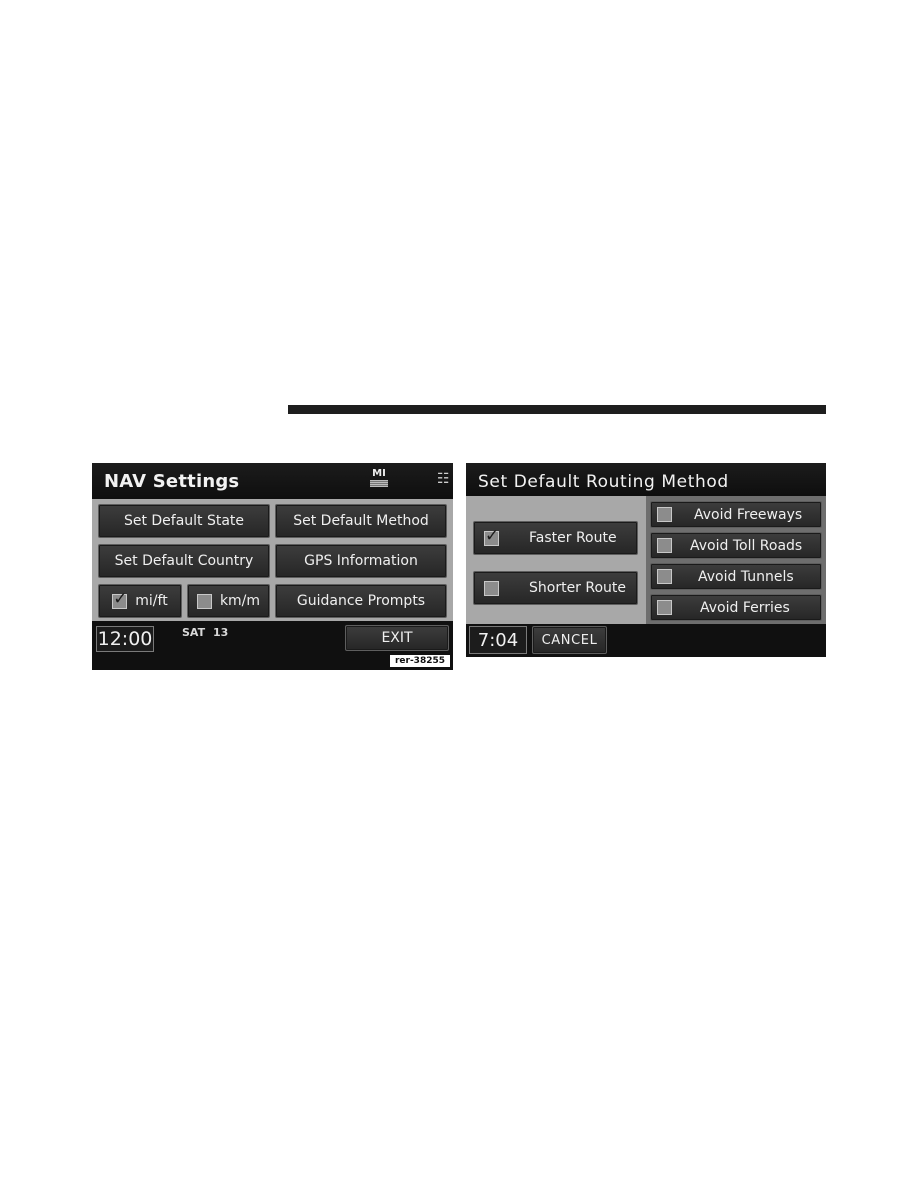 Image resolution: width=918 pixels, height=1188 pixels. Describe the element at coordinates (272, 645) in the screenshot. I see `status-footer: 12:00 SAT 13 EXIT rer-38255` at that location.